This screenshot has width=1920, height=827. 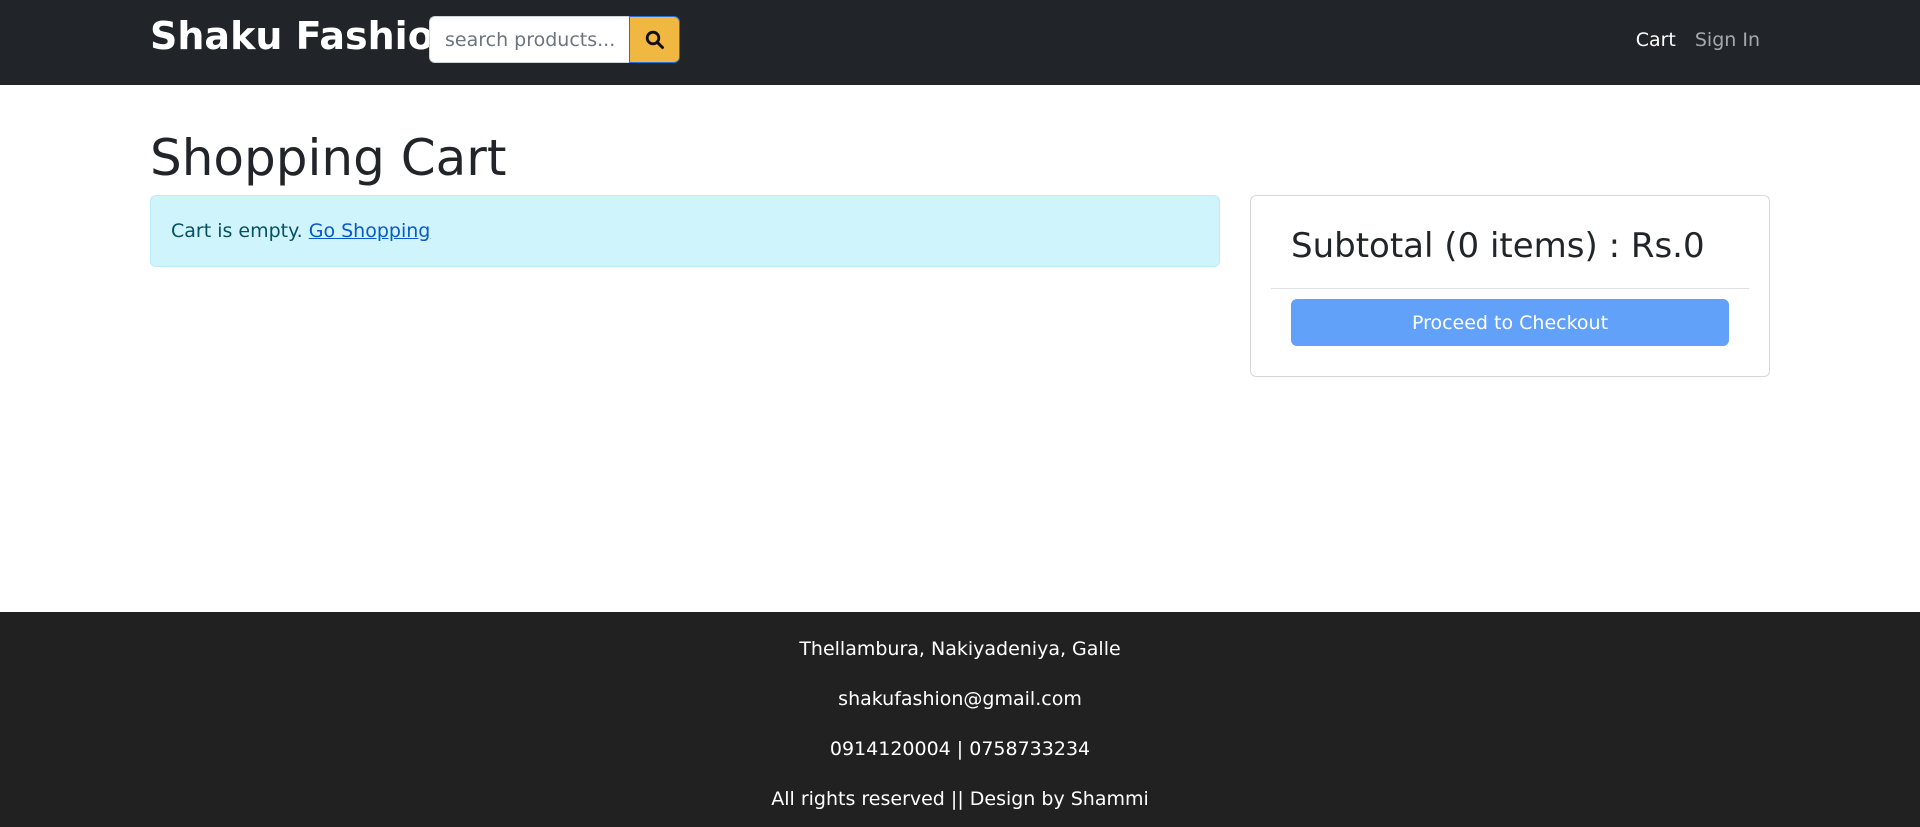 What do you see at coordinates (1727, 40) in the screenshot?
I see `nav-sign-in-link: Sign In` at bounding box center [1727, 40].